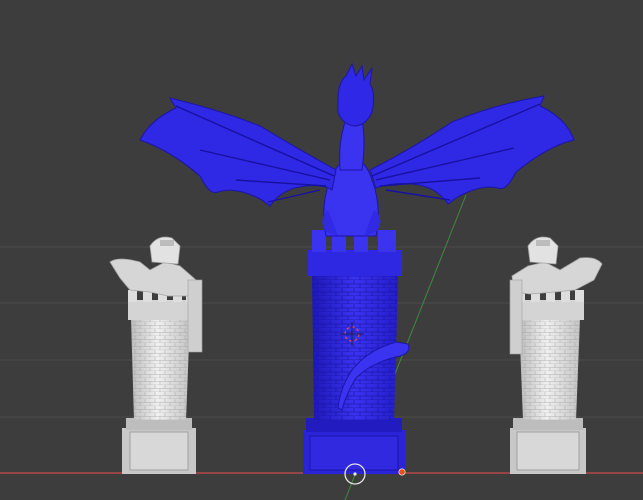  Describe the element at coordinates (556, 355) in the screenshot. I see `knight-tower-right` at that location.